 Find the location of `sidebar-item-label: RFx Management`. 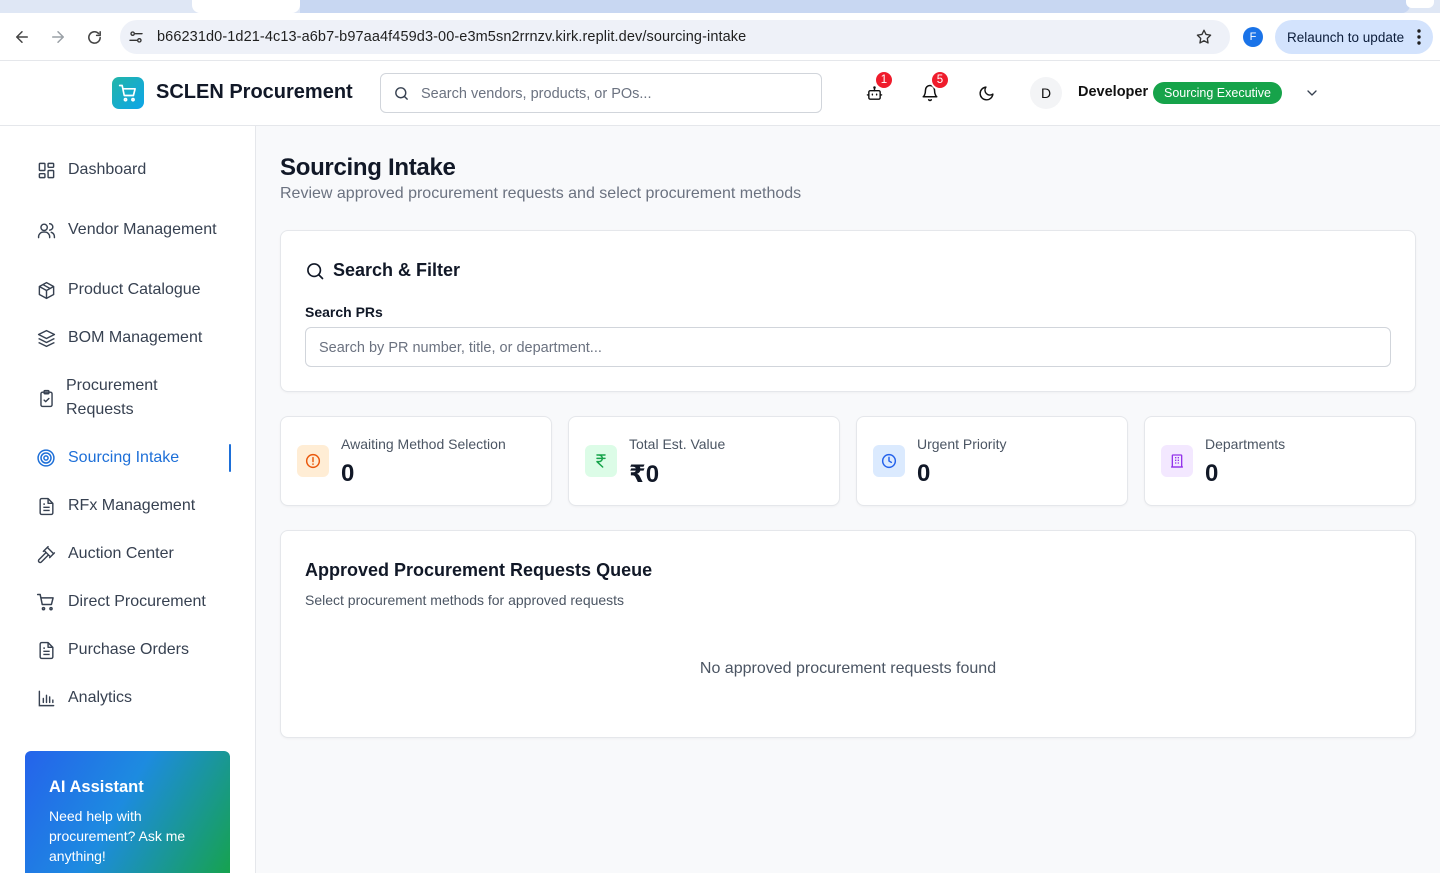

sidebar-item-label: RFx Management is located at coordinates (132, 505).